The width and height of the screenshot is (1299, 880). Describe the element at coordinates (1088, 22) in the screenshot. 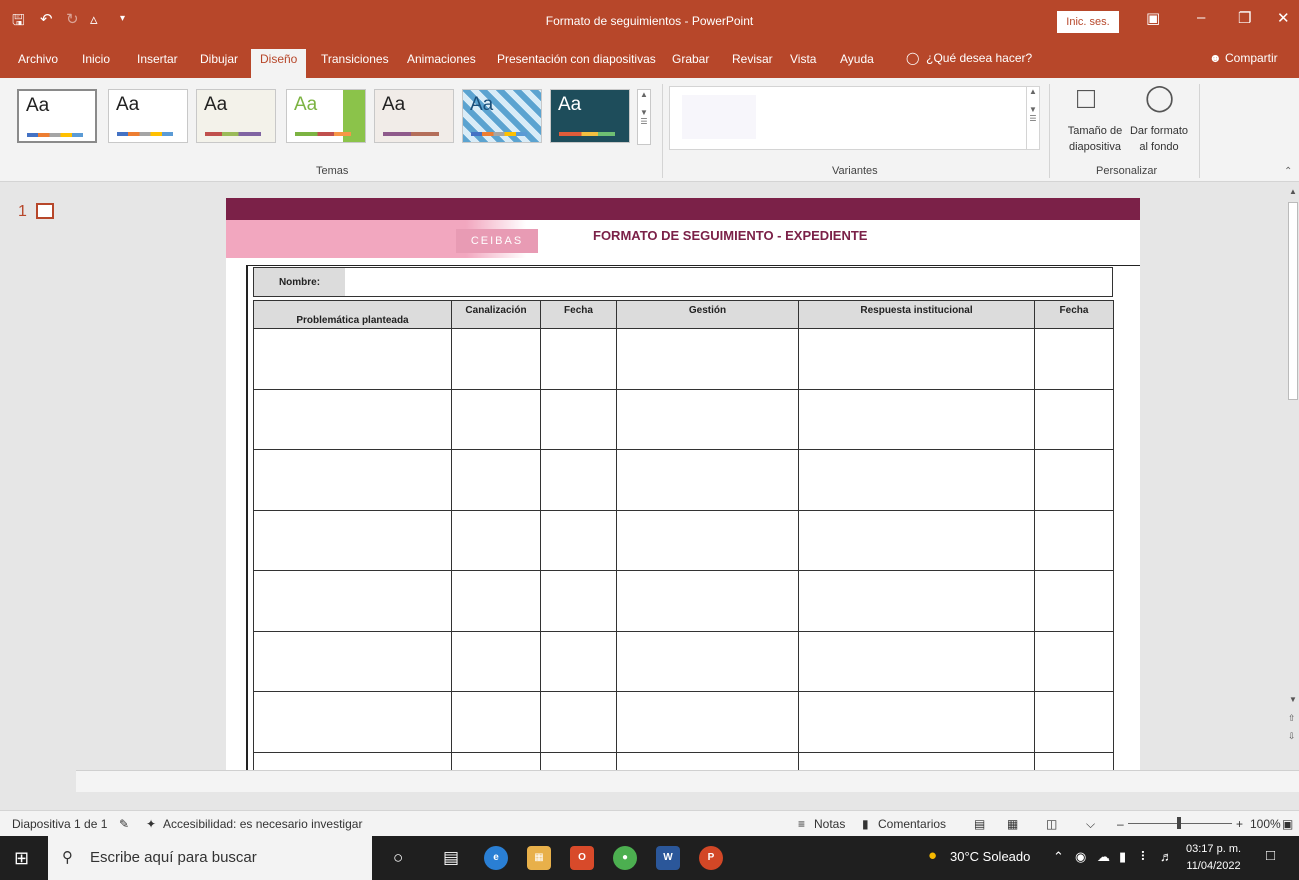

I see `sign-in-button: Inic. ses.` at that location.